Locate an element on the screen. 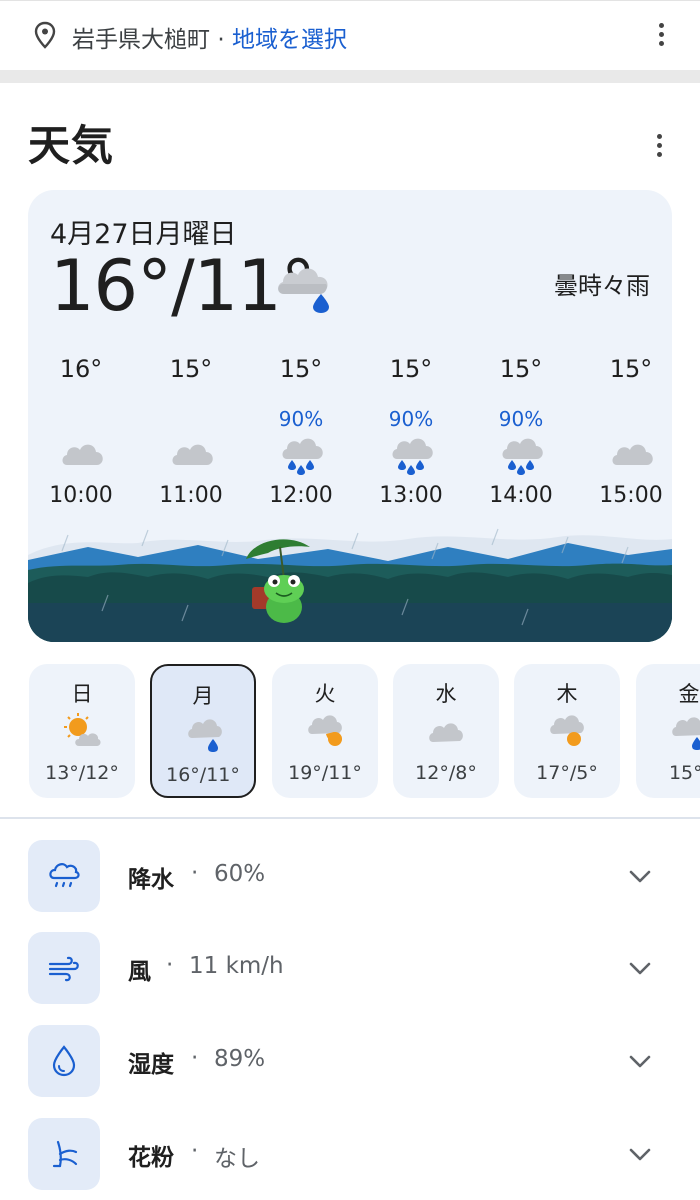 This screenshot has height=1200, width=700. day-name: 日 is located at coordinates (82, 694).